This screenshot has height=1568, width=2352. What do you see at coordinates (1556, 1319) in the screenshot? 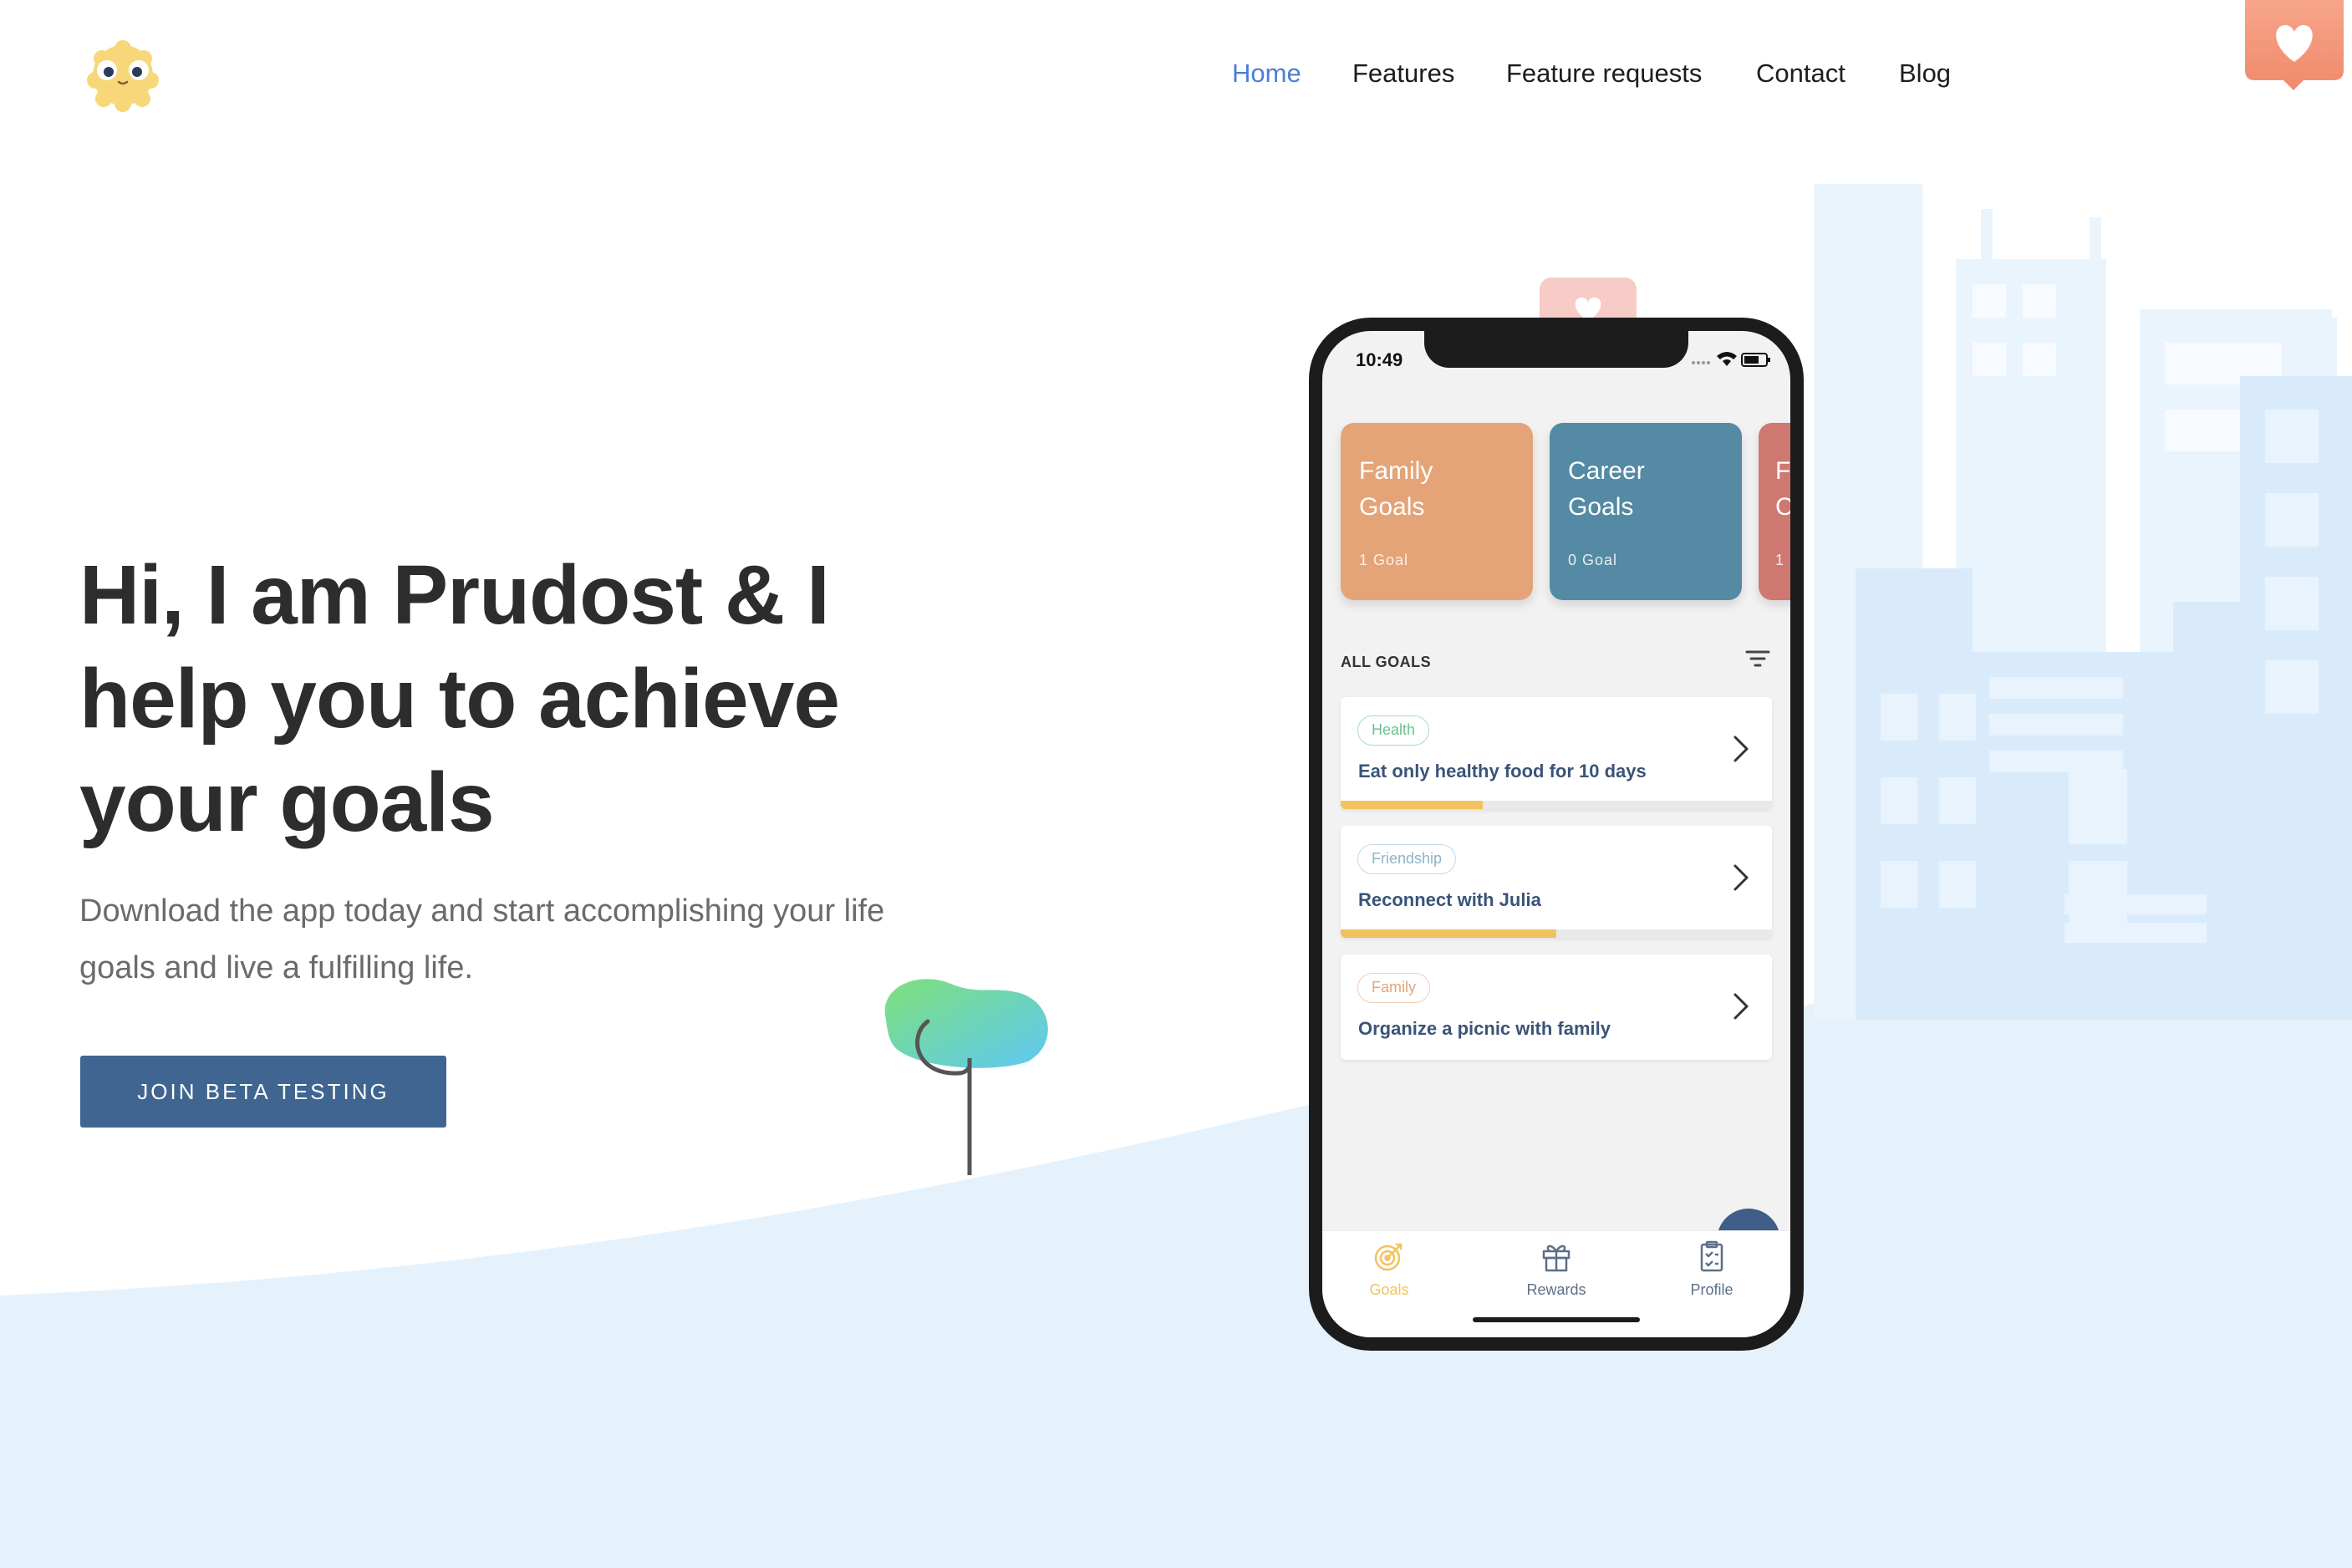
I see `home-indicator` at bounding box center [1556, 1319].